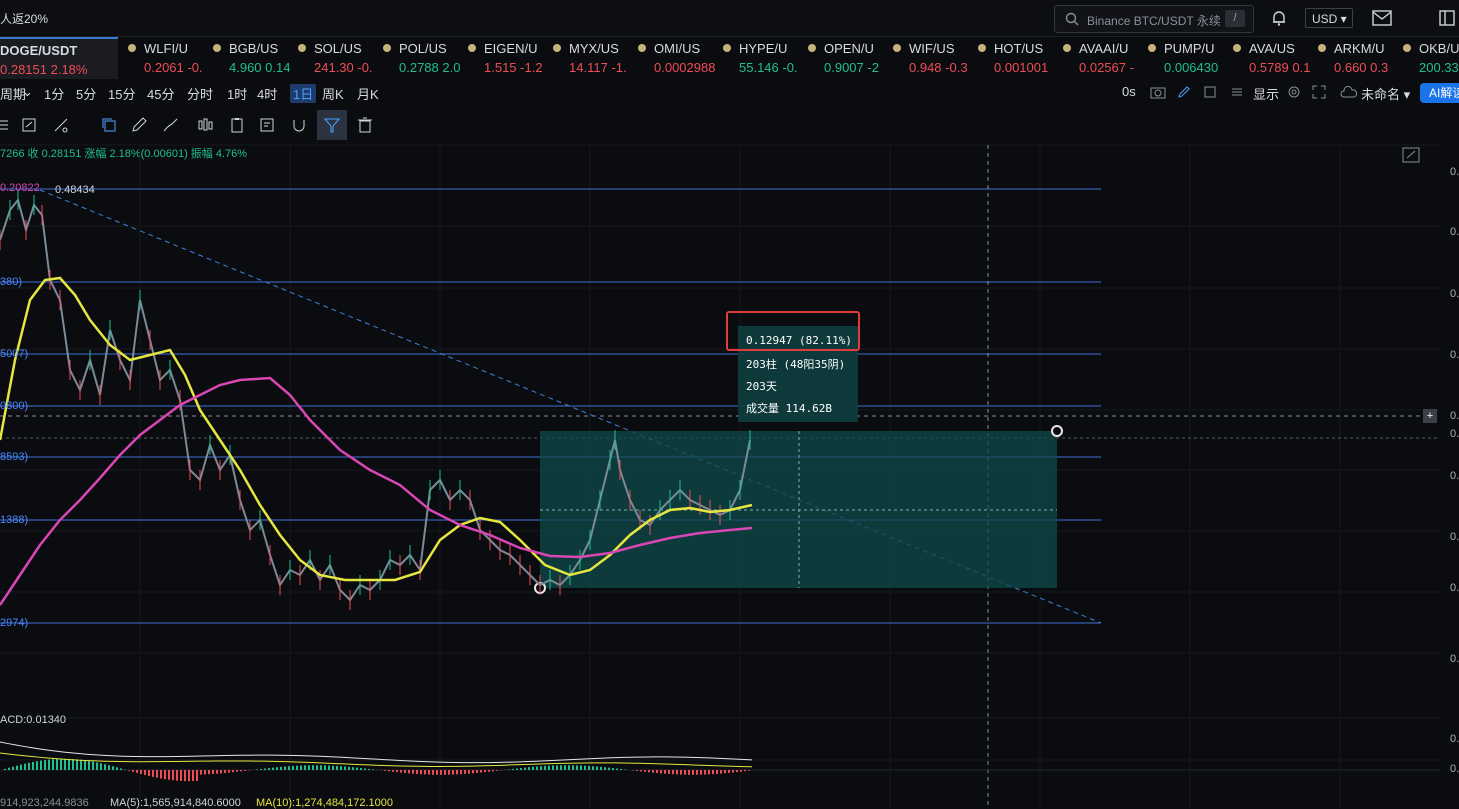 This screenshot has width=1459, height=809. What do you see at coordinates (1154, 19) in the screenshot?
I see `search-box: Binance BTC/USDT 永续 /` at bounding box center [1154, 19].